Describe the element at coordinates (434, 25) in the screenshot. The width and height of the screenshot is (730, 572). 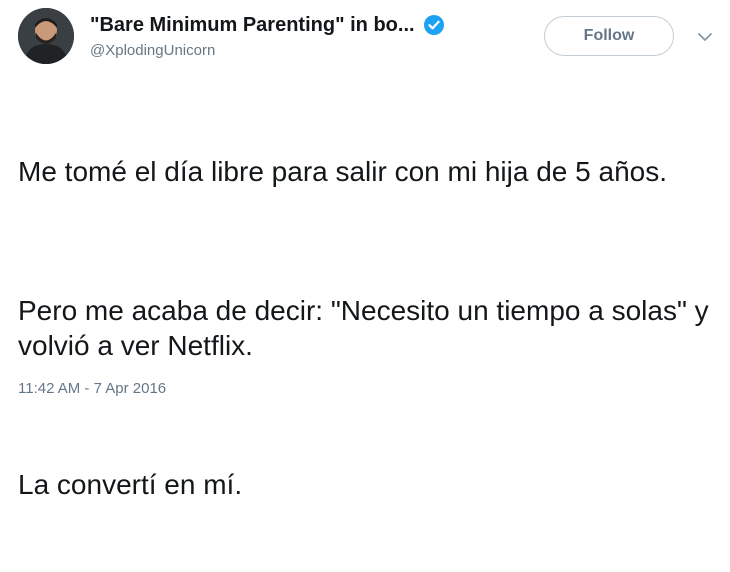
I see `verified-badge-icon` at that location.